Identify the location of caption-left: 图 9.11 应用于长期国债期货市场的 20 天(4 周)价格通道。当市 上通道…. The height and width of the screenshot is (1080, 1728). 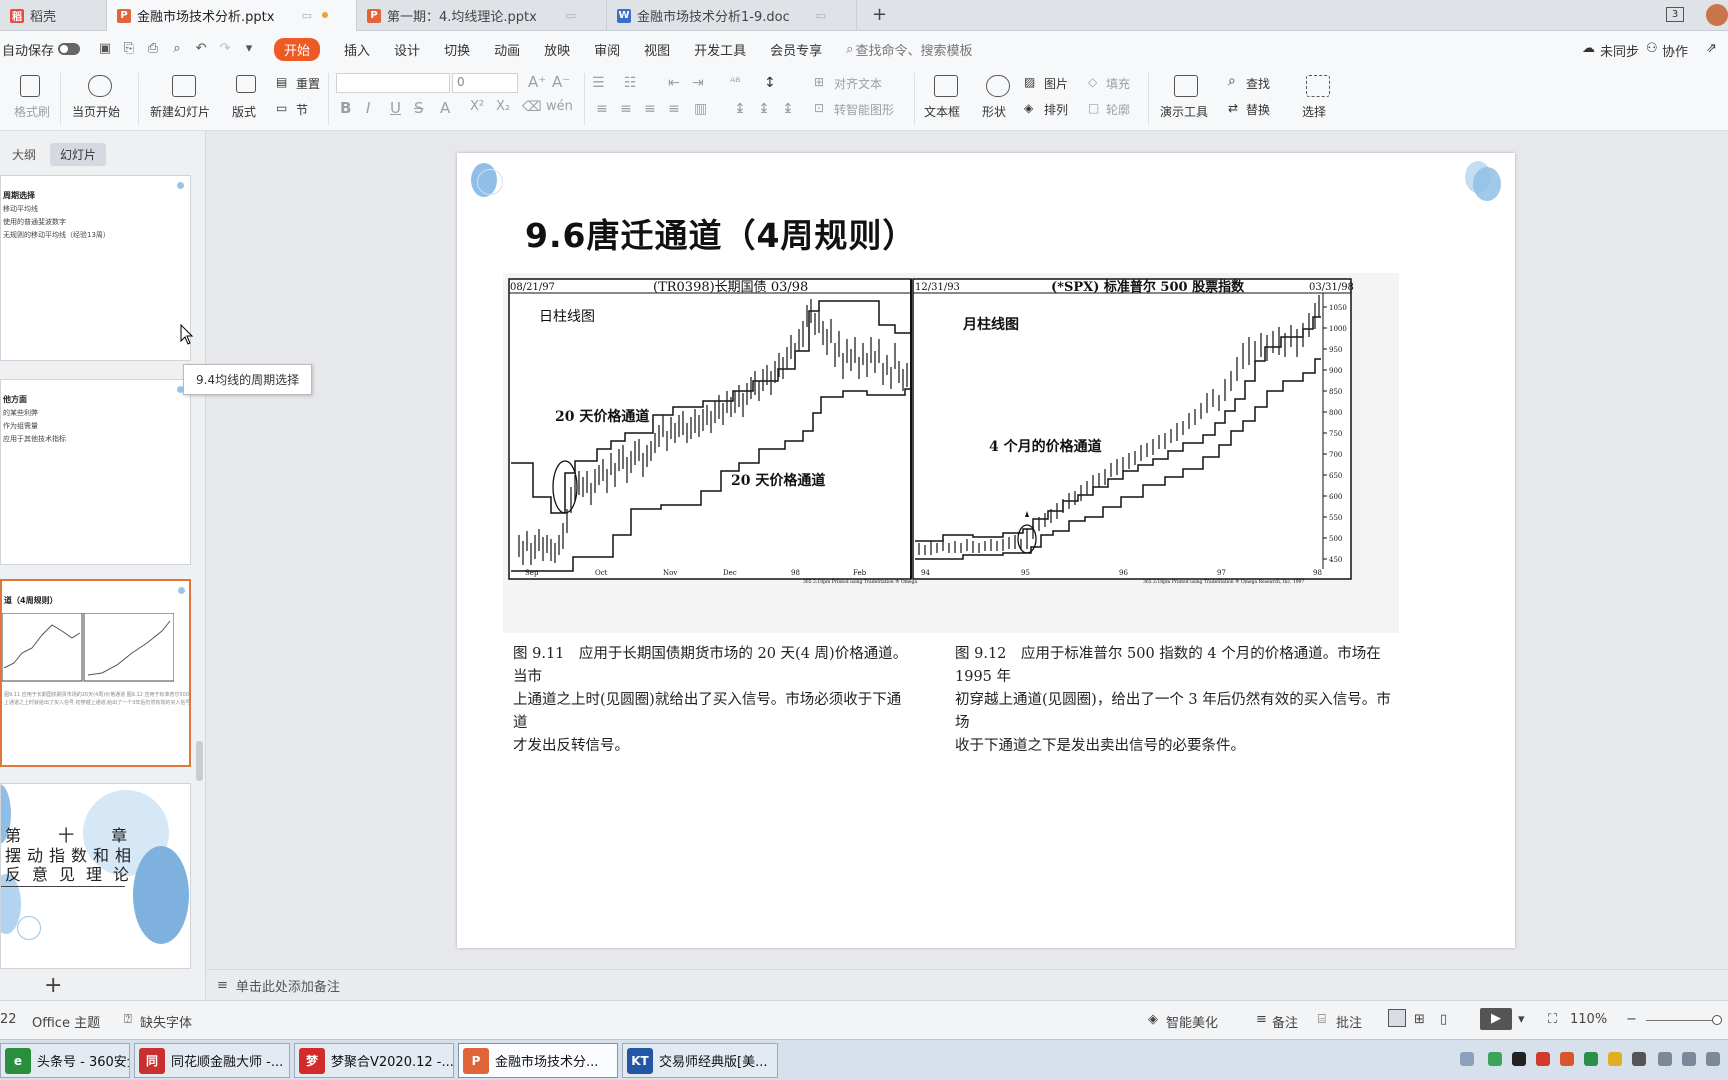
(713, 700).